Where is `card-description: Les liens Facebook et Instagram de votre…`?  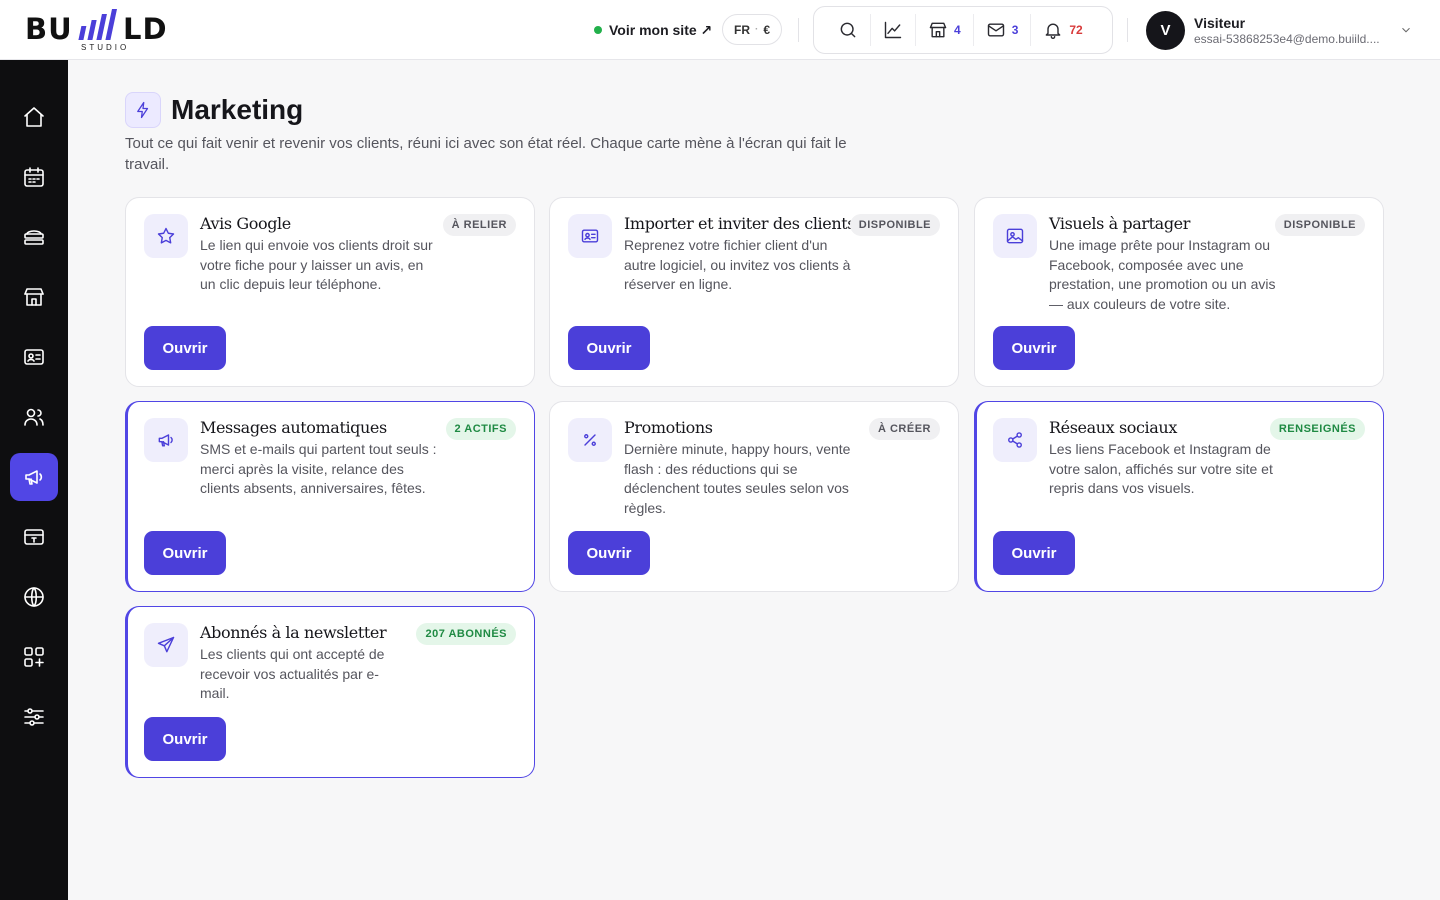 card-description: Les liens Facebook et Instagram de votre… is located at coordinates (1161, 469).